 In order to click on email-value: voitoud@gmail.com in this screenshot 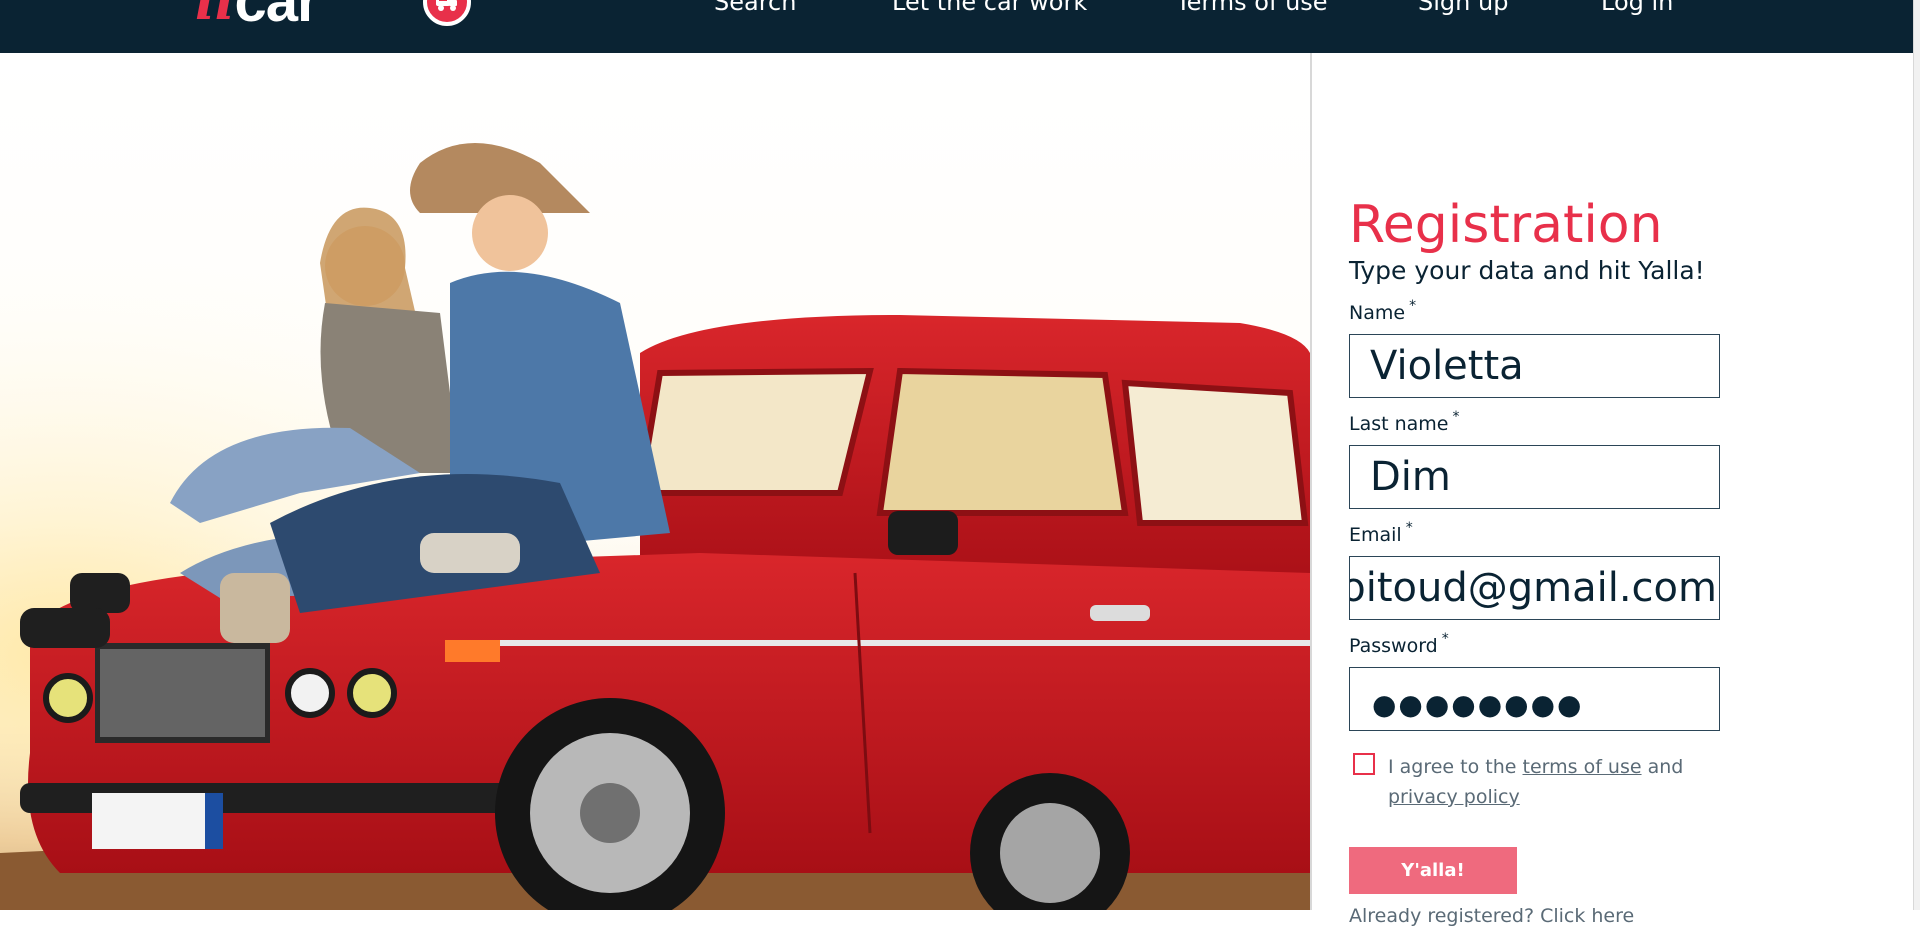, I will do `click(1533, 588)`.